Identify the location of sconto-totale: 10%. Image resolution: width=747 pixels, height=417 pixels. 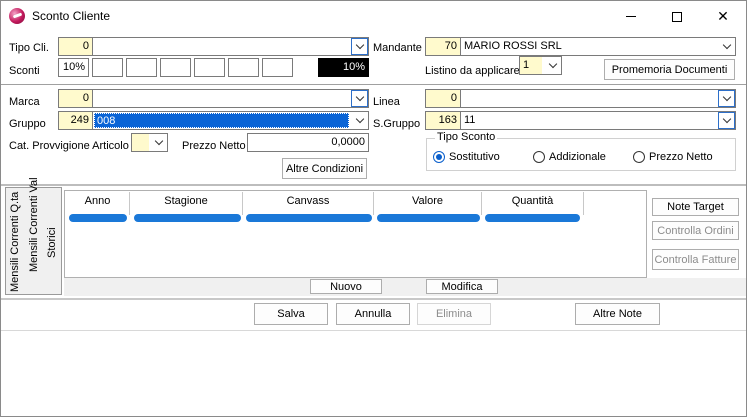
(343, 67).